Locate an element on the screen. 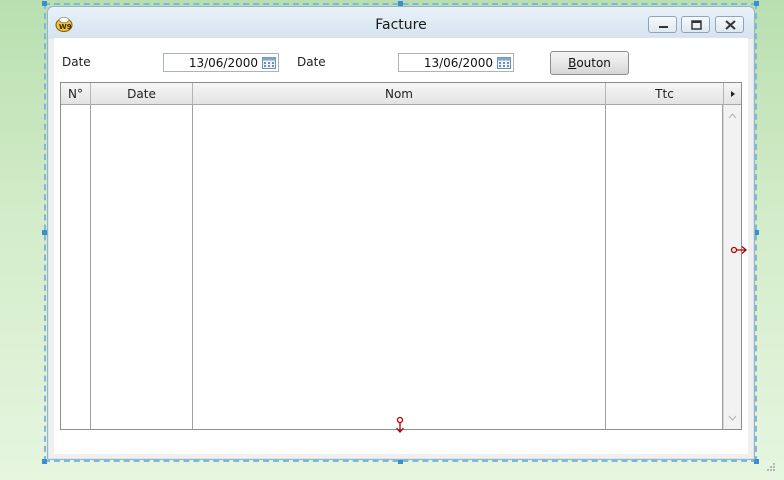  resize-handle-top-right is located at coordinates (756, 3).